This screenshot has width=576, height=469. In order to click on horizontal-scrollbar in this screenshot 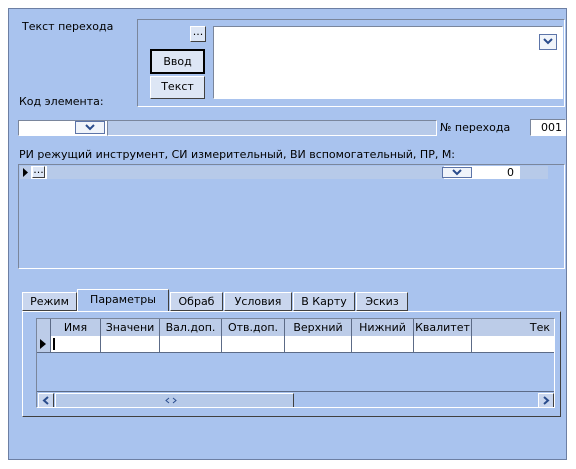, I will do `click(295, 399)`.